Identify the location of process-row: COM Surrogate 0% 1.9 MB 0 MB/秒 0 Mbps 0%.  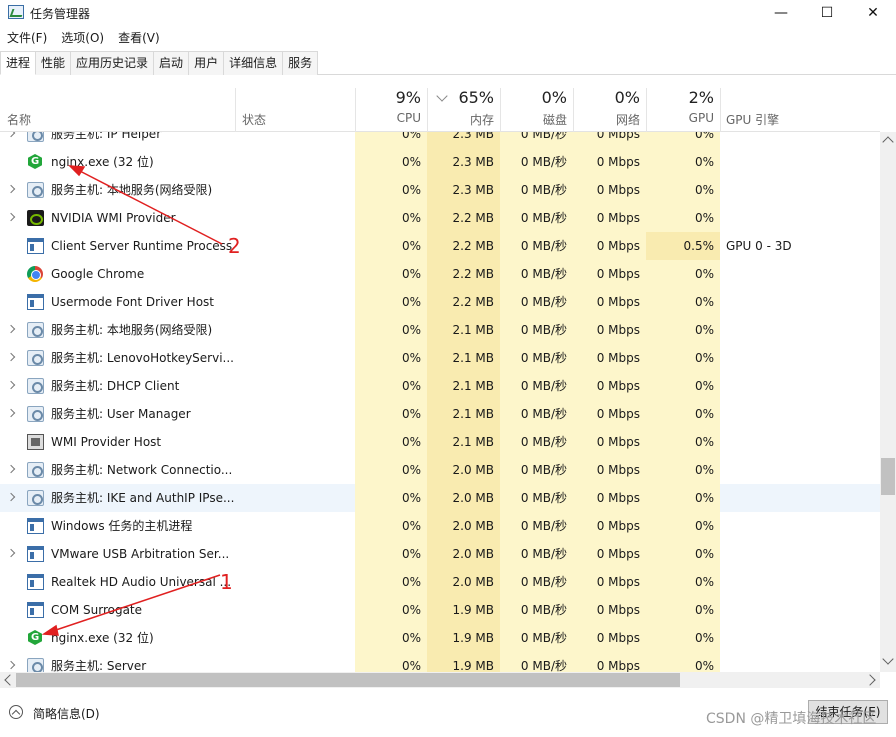
(440, 610).